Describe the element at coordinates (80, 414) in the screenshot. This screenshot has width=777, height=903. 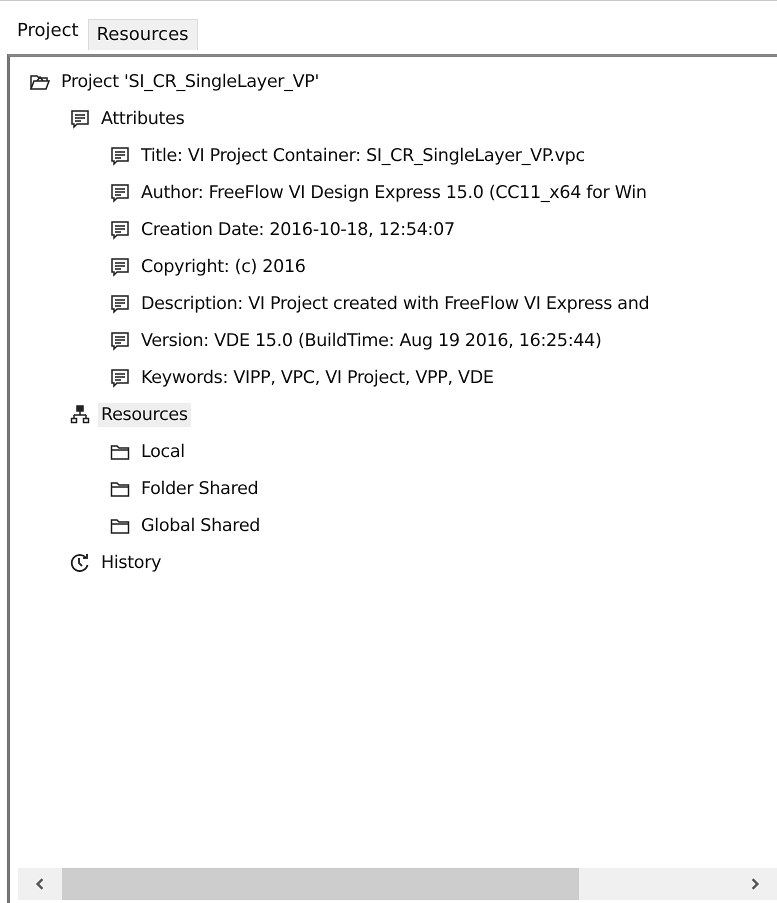
I see `network-icon` at that location.